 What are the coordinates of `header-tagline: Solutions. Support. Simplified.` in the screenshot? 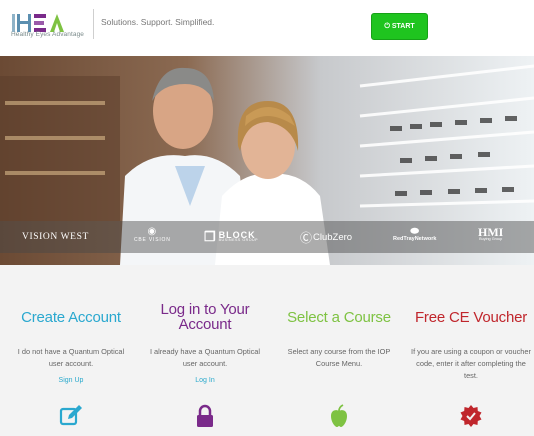 It's located at (158, 22).